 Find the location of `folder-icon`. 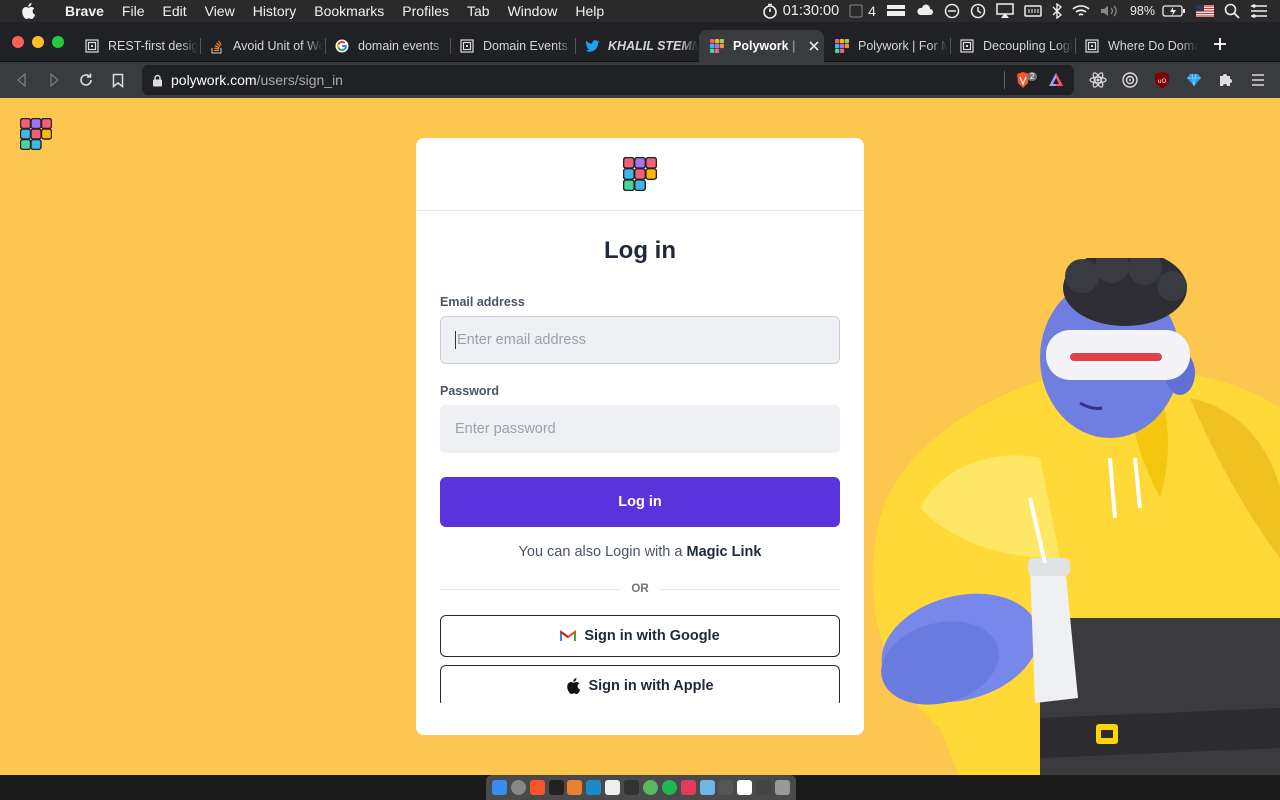

folder-icon is located at coordinates (707, 787).